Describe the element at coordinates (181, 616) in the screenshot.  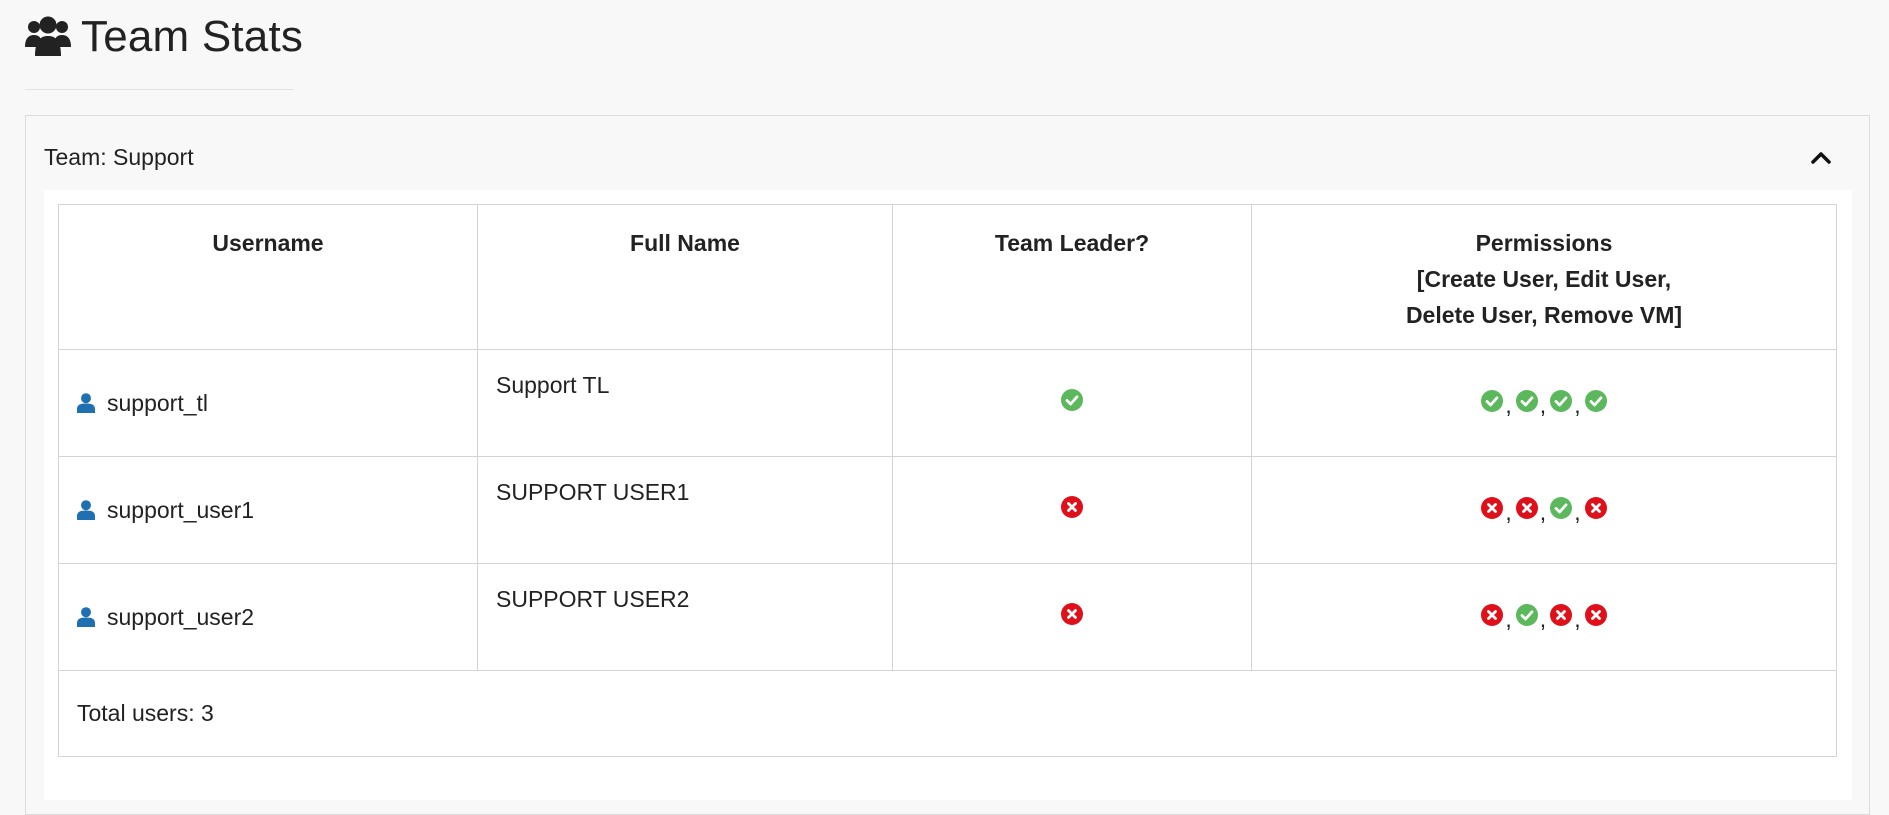
I see `username-text: support_user2` at that location.